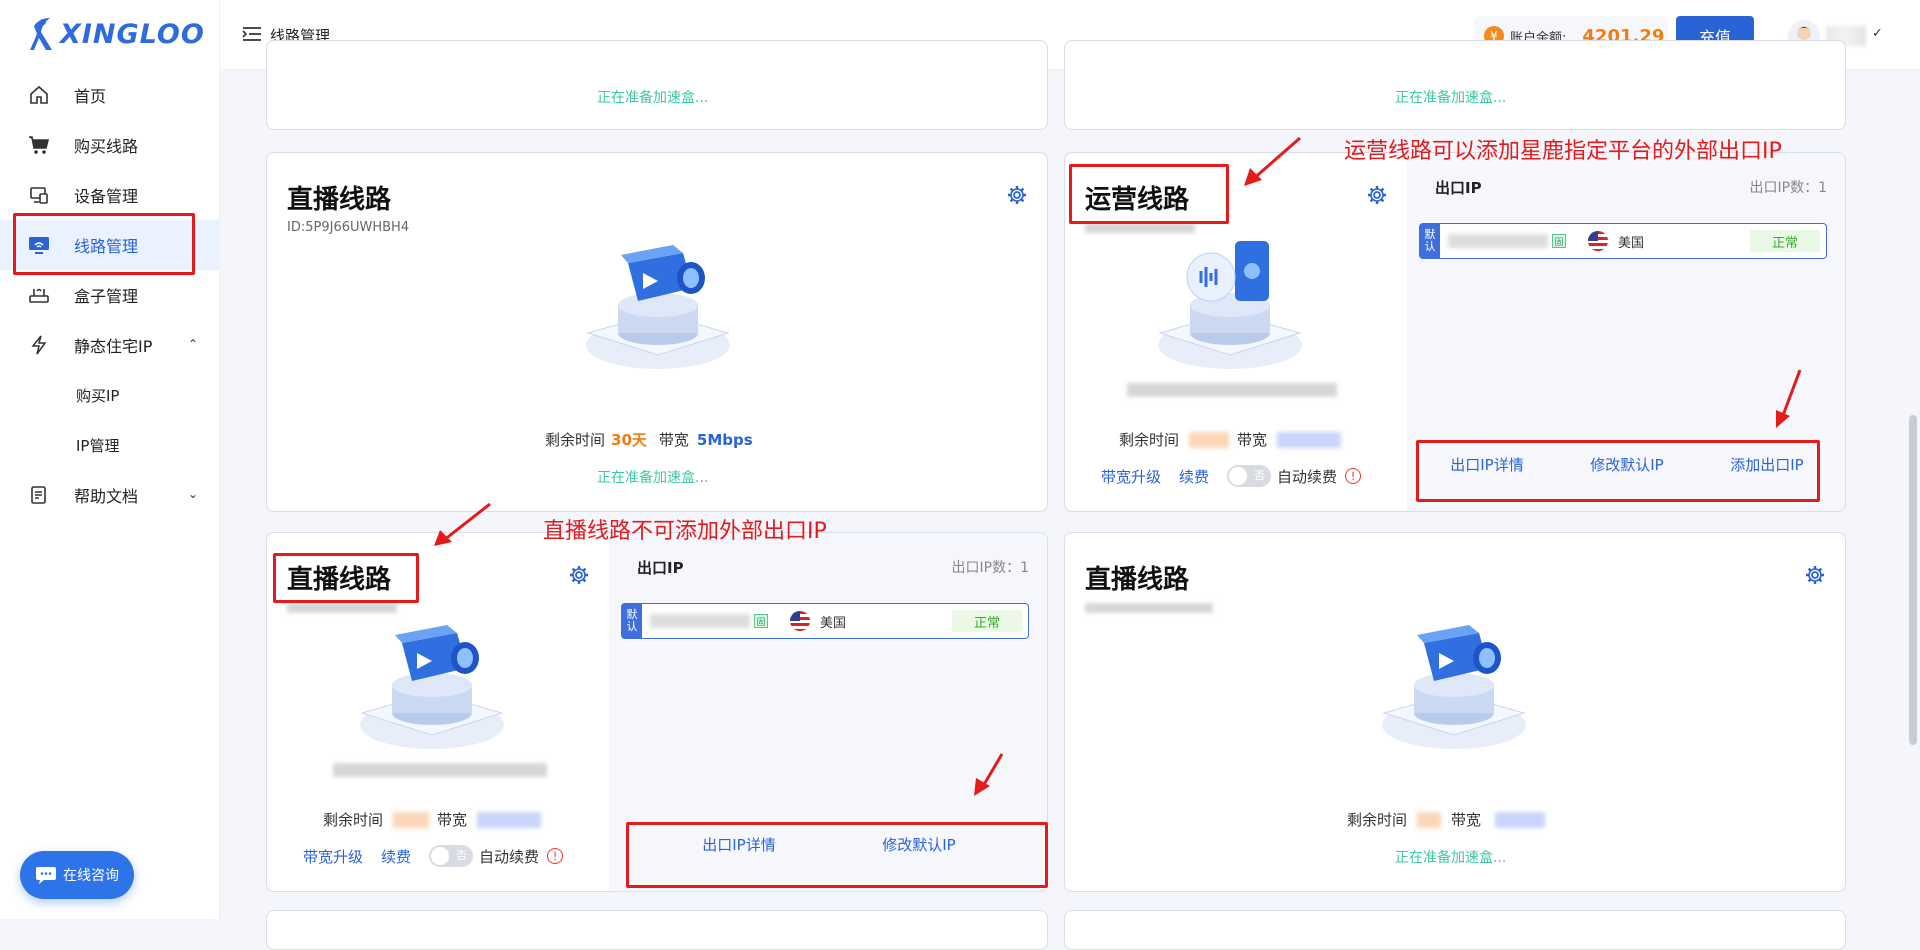  What do you see at coordinates (39, 195) in the screenshot?
I see `device-icon` at bounding box center [39, 195].